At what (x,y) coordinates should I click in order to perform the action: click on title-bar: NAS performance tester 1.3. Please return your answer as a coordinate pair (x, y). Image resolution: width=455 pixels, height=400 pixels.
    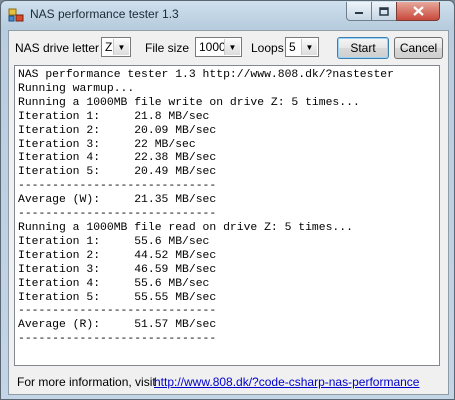
    Looking at the image, I should click on (227, 15).